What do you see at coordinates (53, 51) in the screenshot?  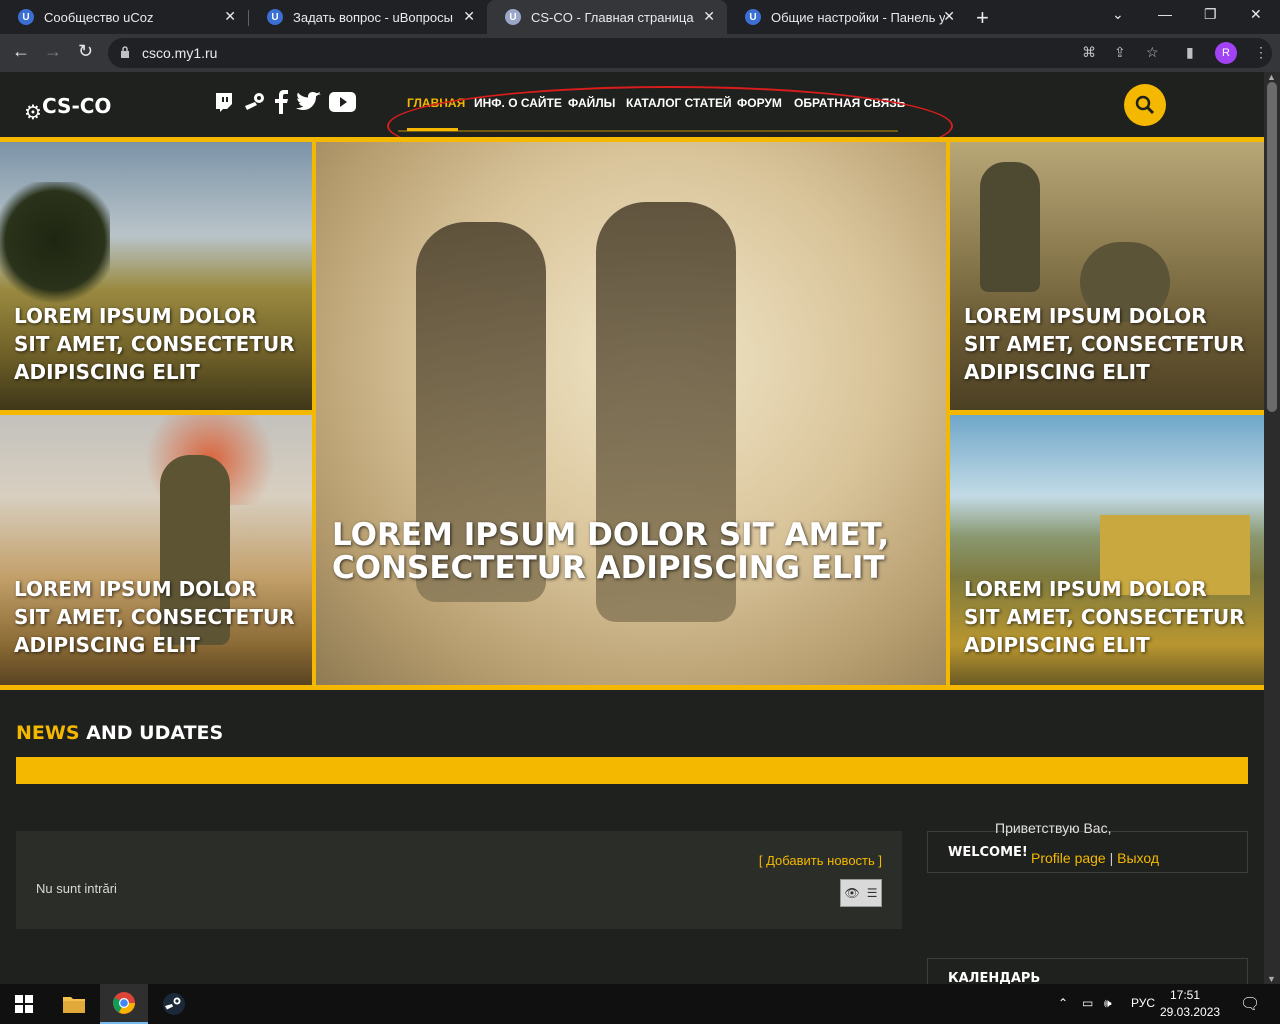 I see `forward-icon: →` at bounding box center [53, 51].